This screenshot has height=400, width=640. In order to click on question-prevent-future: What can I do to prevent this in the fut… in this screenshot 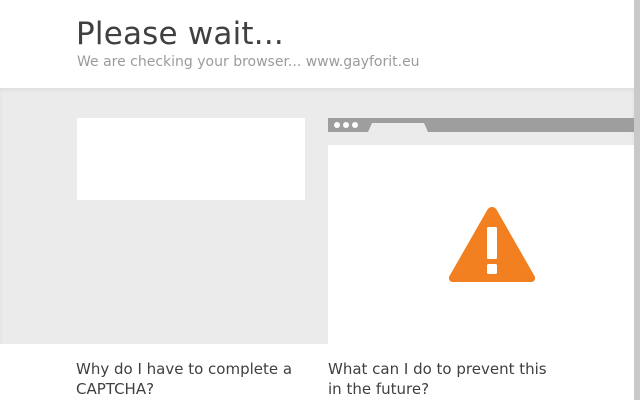, I will do `click(437, 379)`.